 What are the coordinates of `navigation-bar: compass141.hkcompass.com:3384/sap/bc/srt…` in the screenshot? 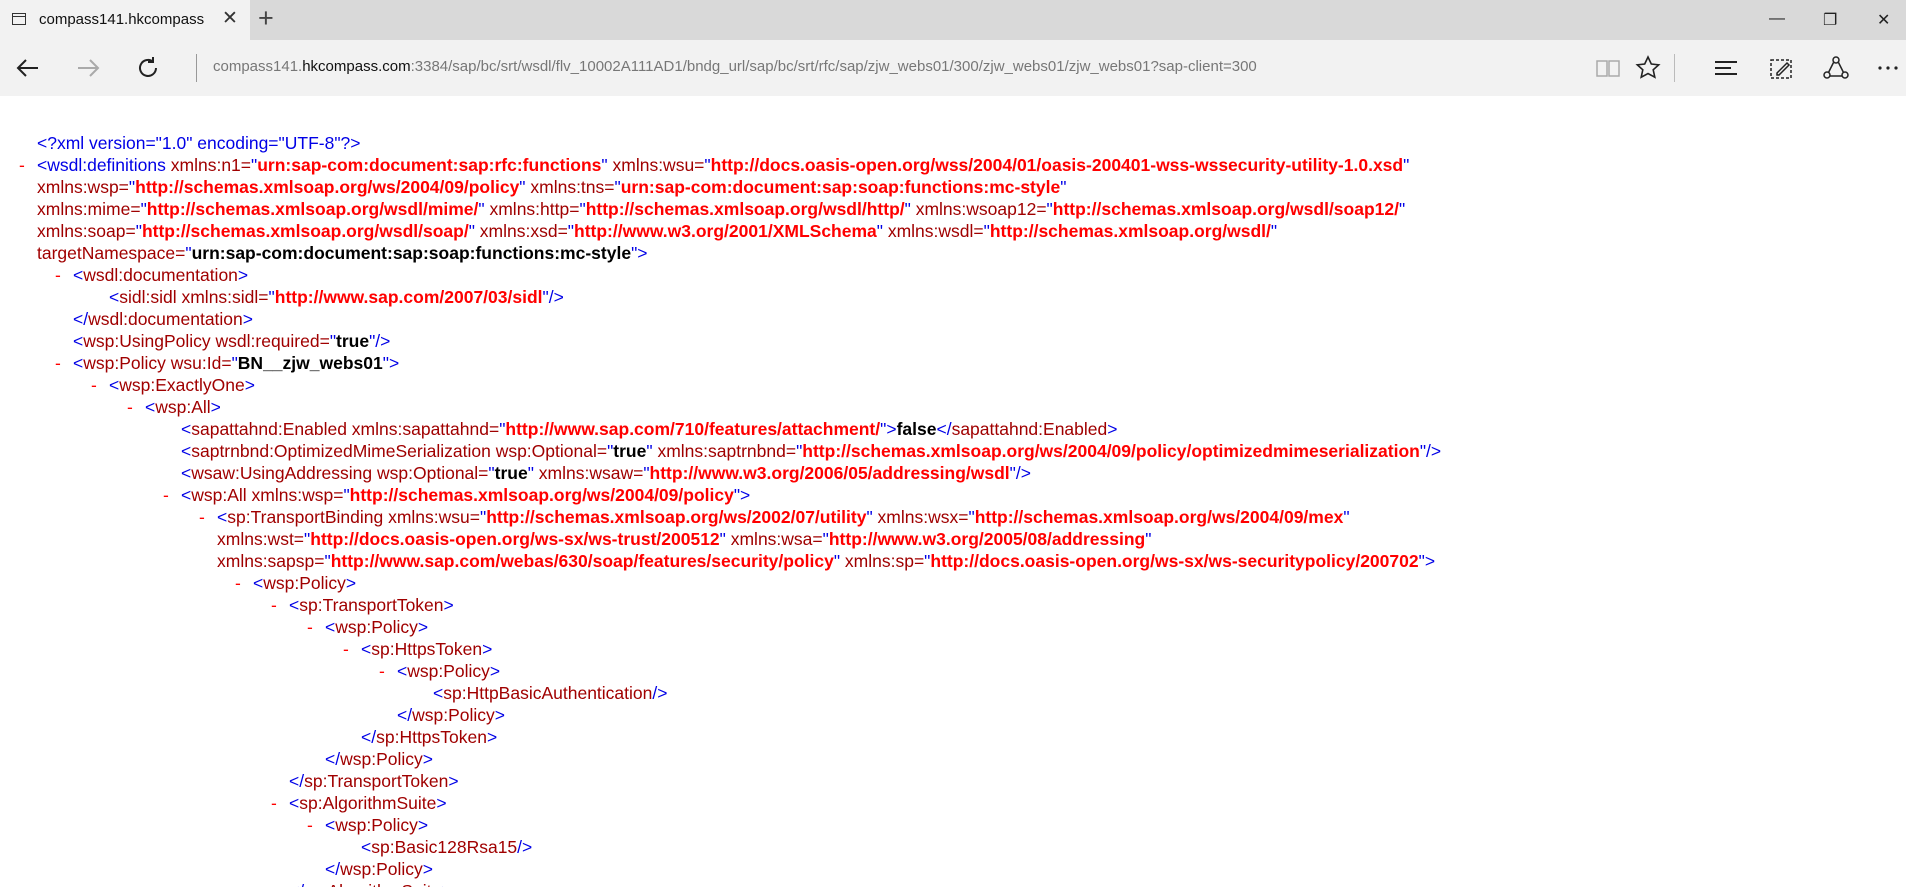 It's located at (953, 68).